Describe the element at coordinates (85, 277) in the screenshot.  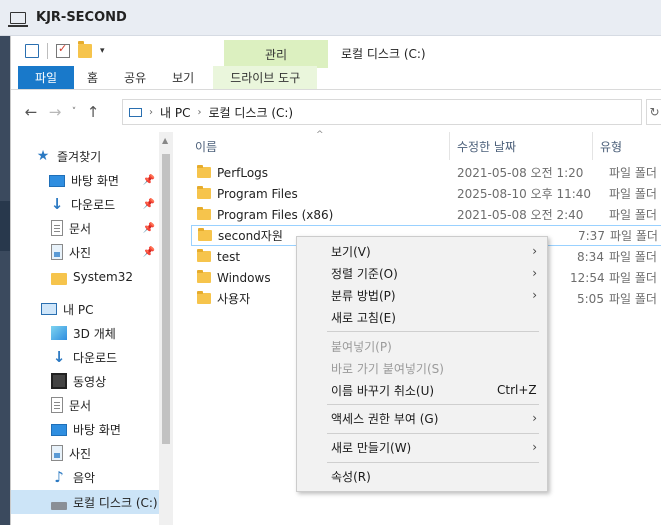
I see `sidebar-item-system32: System32` at that location.